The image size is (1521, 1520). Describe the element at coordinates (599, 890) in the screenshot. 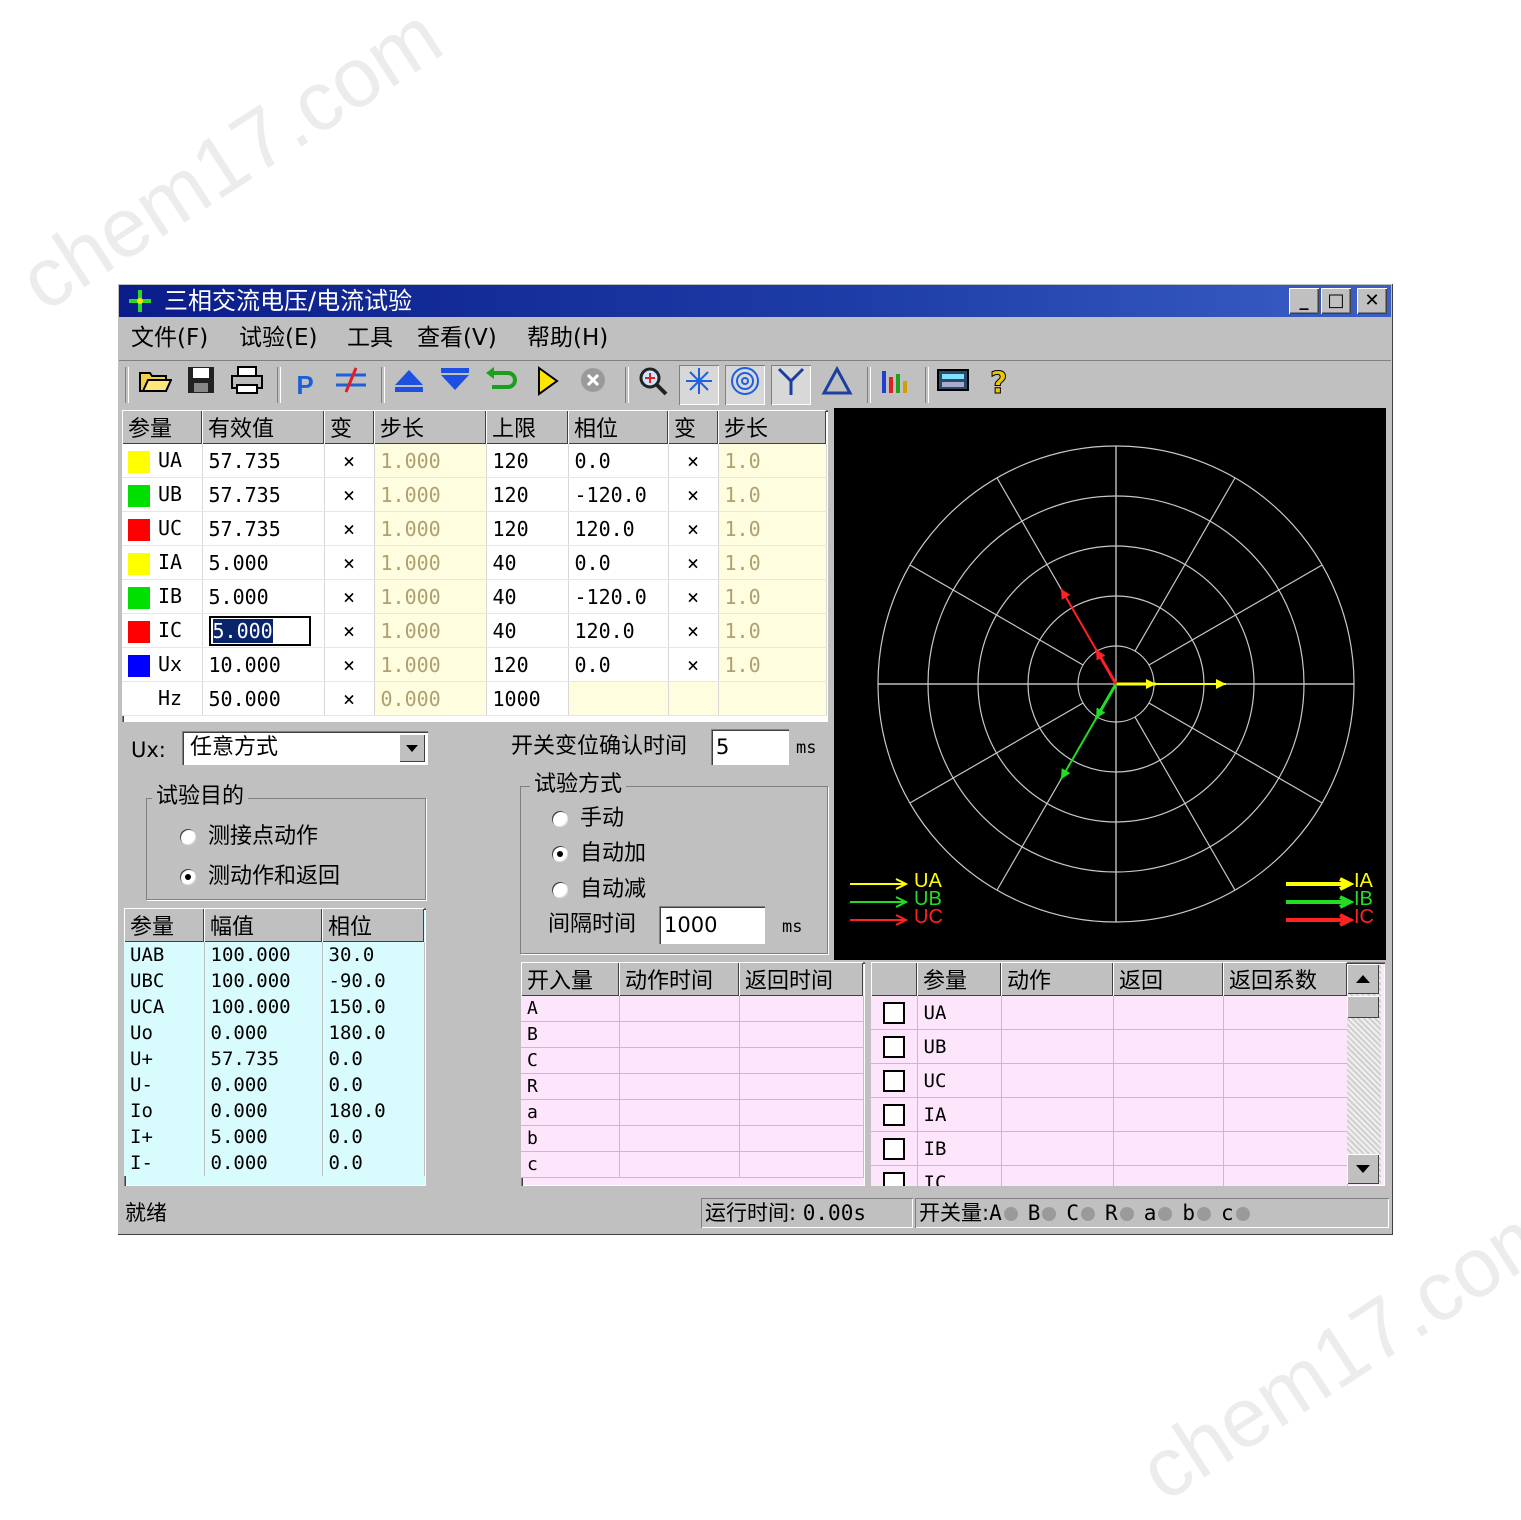

I see `mode-option-auto-decrease: 自动减` at that location.